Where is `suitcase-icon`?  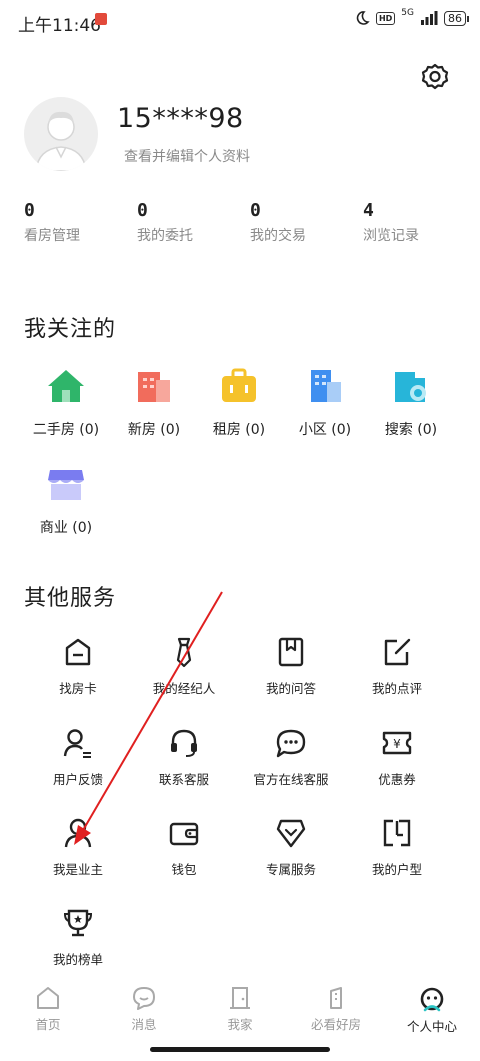 suitcase-icon is located at coordinates (239, 385).